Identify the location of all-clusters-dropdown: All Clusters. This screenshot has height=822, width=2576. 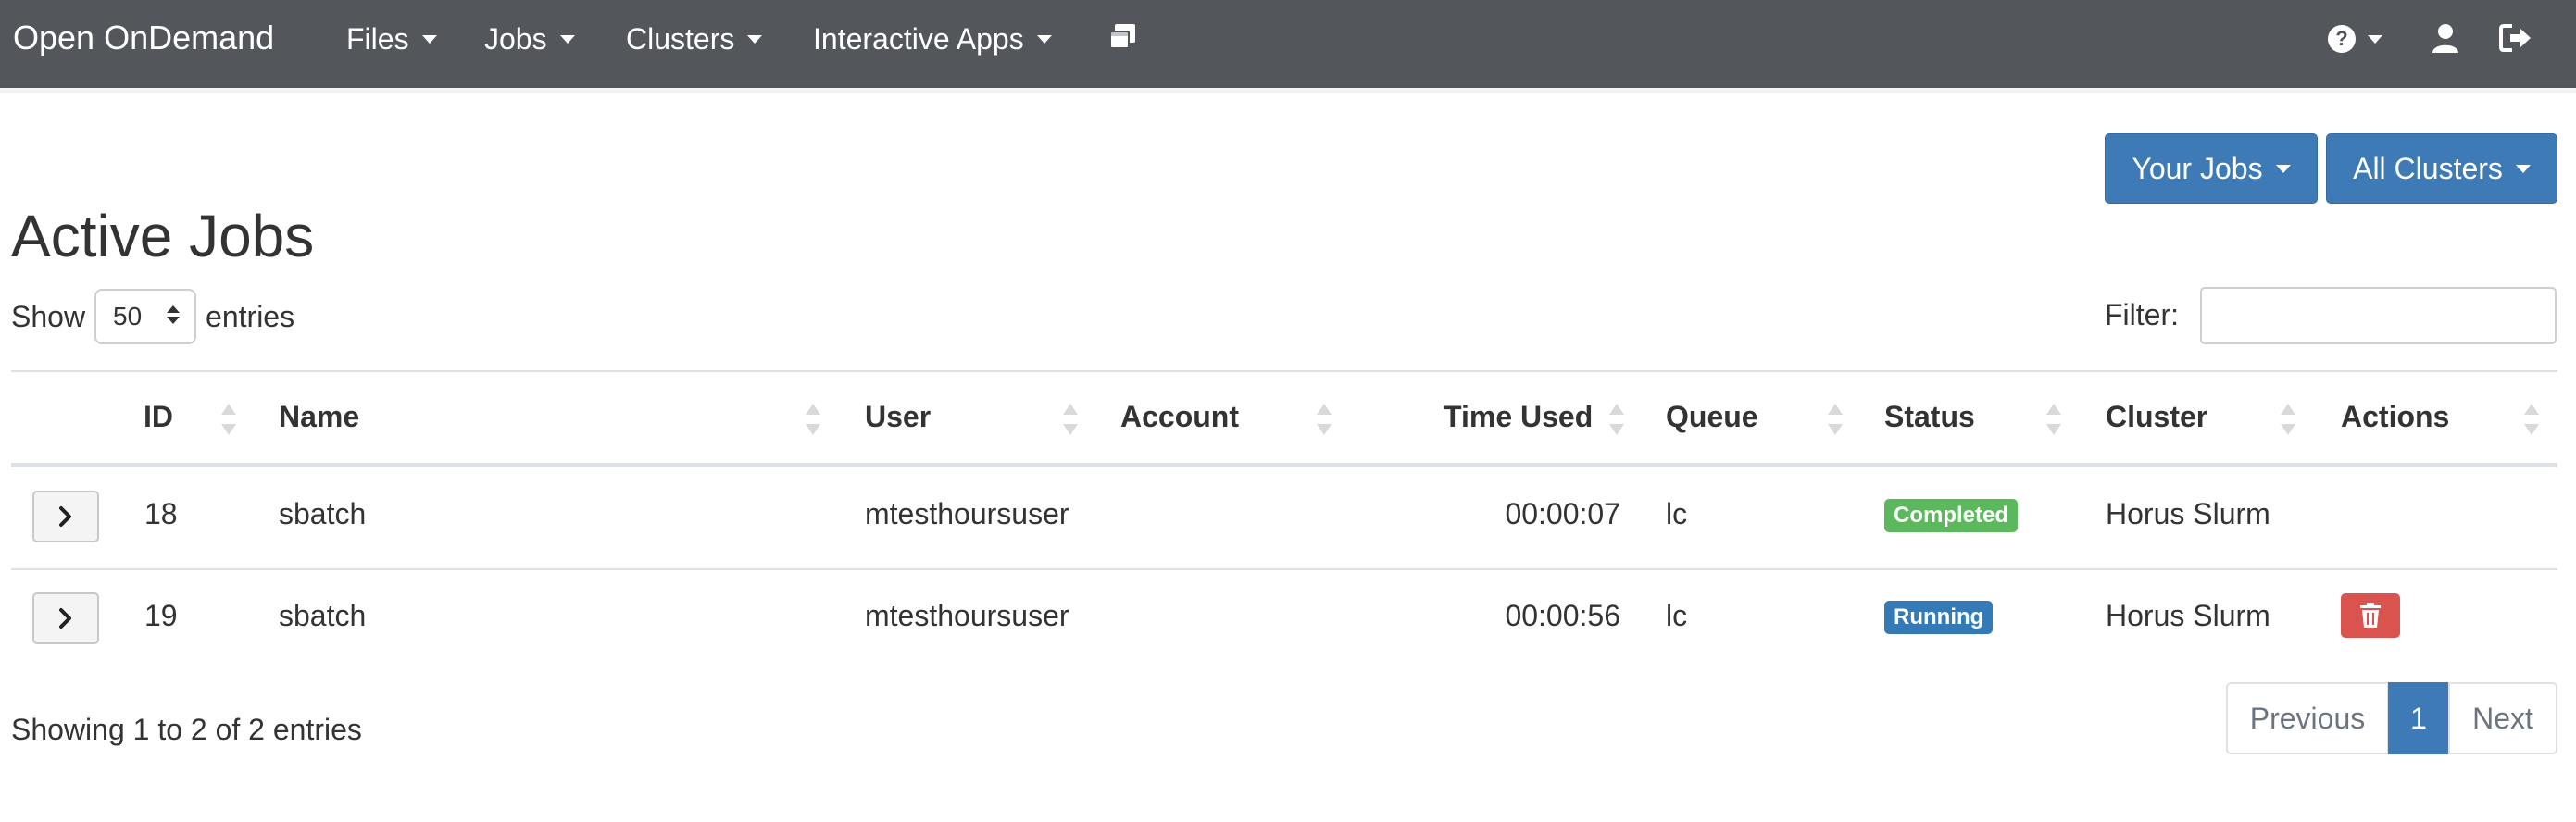
(2442, 168).